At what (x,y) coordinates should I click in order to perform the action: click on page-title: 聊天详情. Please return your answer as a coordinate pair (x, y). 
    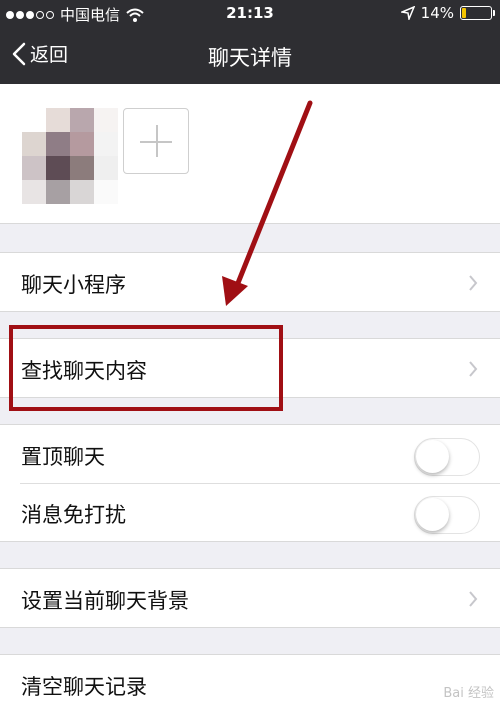
    Looking at the image, I should click on (250, 58).